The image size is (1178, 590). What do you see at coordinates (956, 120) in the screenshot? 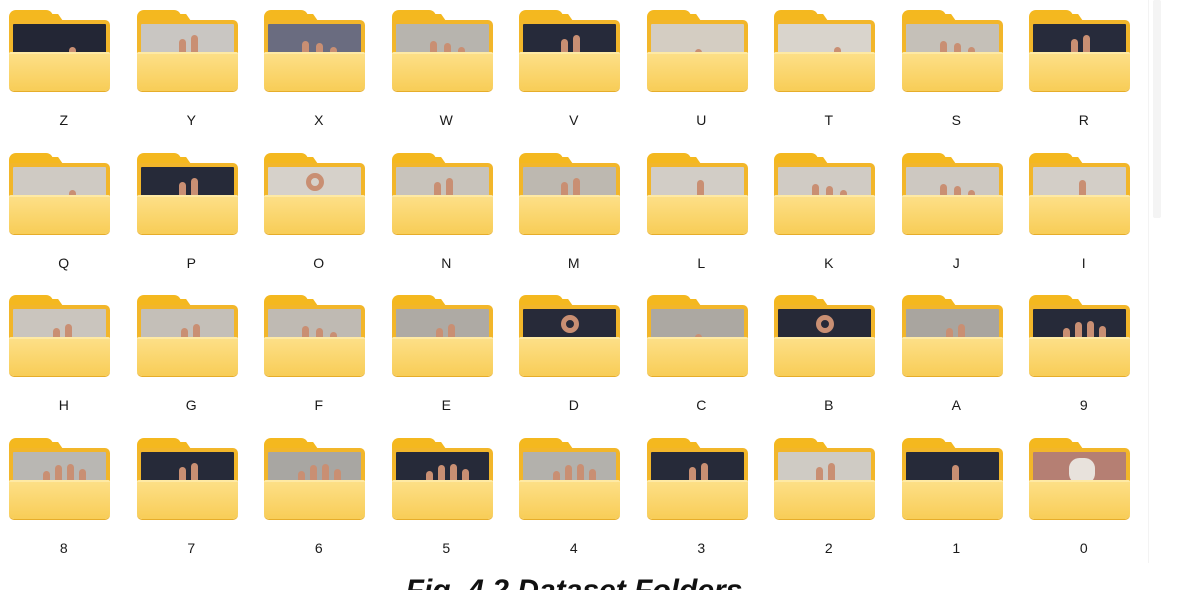
I see `folder-name-label: S` at bounding box center [956, 120].